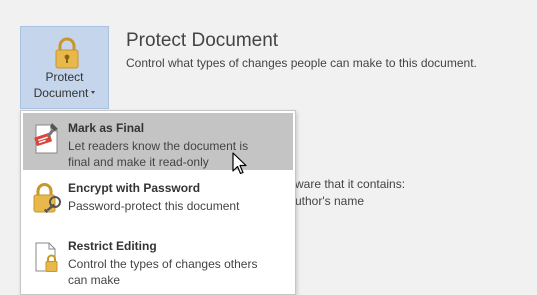  Describe the element at coordinates (350, 184) in the screenshot. I see `background-inspect-text: ware that it contains:` at that location.